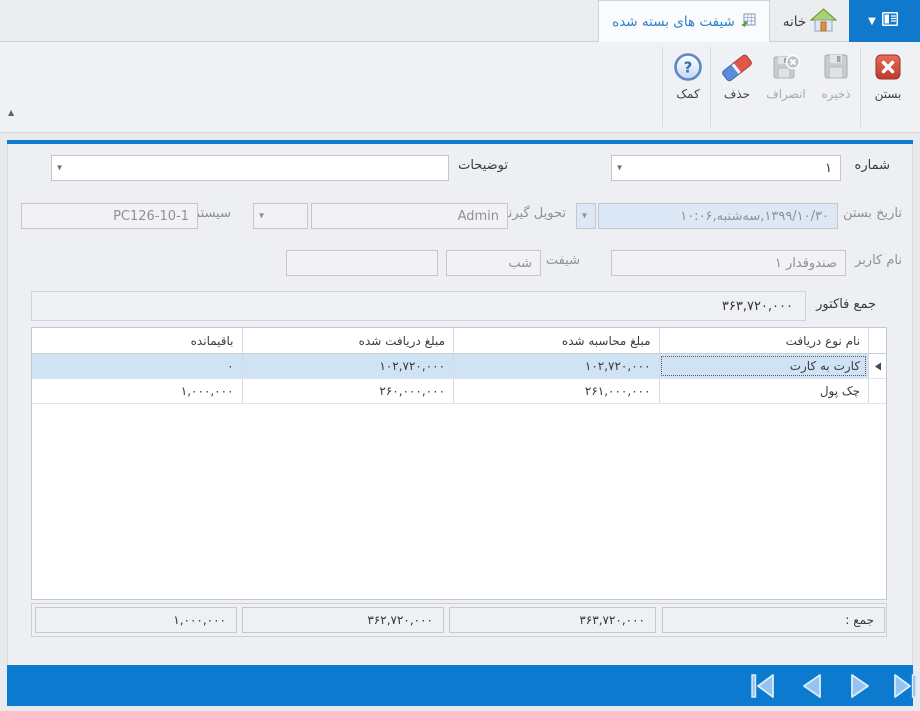 Image resolution: width=920 pixels, height=711 pixels. I want to click on receiver-field: Admin, so click(409, 216).